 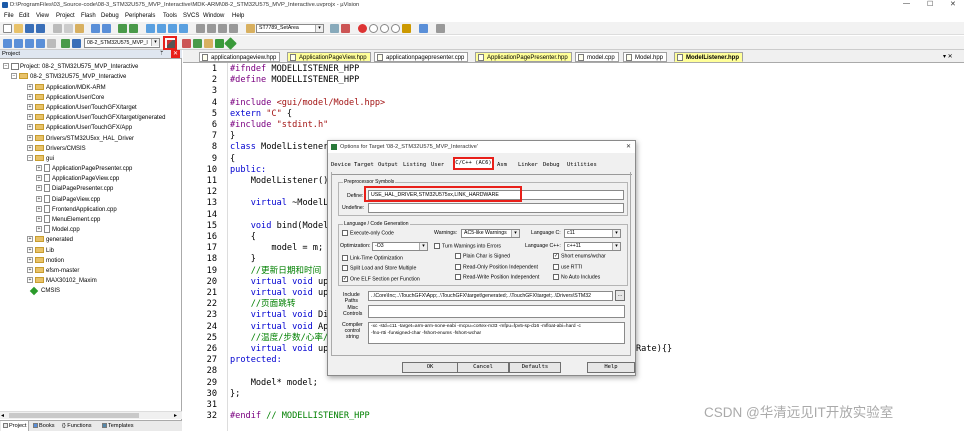 What do you see at coordinates (42, 16) in the screenshot?
I see `menu-view: View` at bounding box center [42, 16].